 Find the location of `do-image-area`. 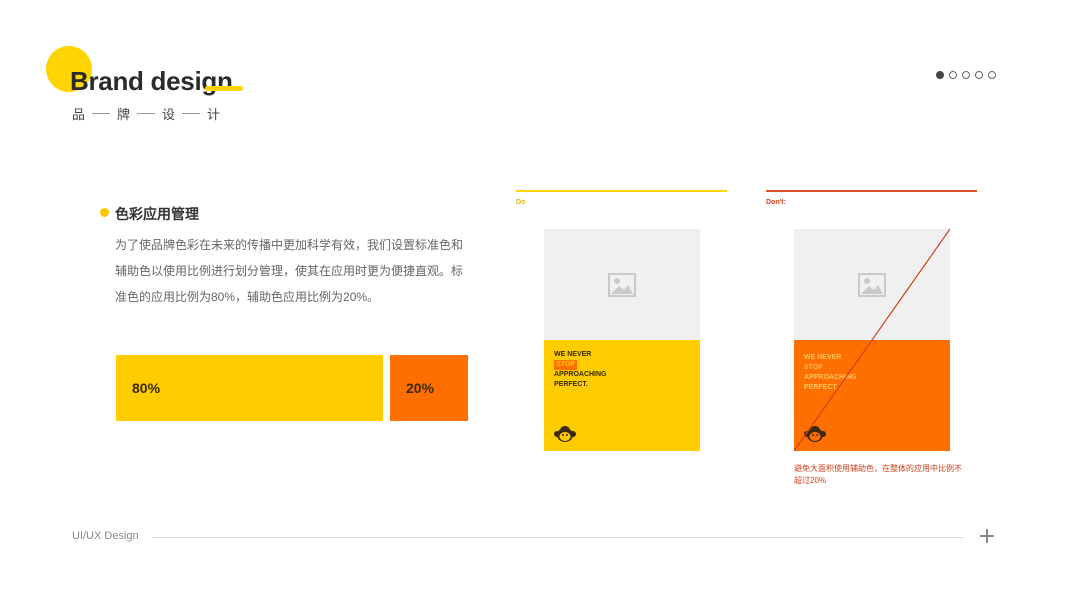

do-image-area is located at coordinates (622, 284).